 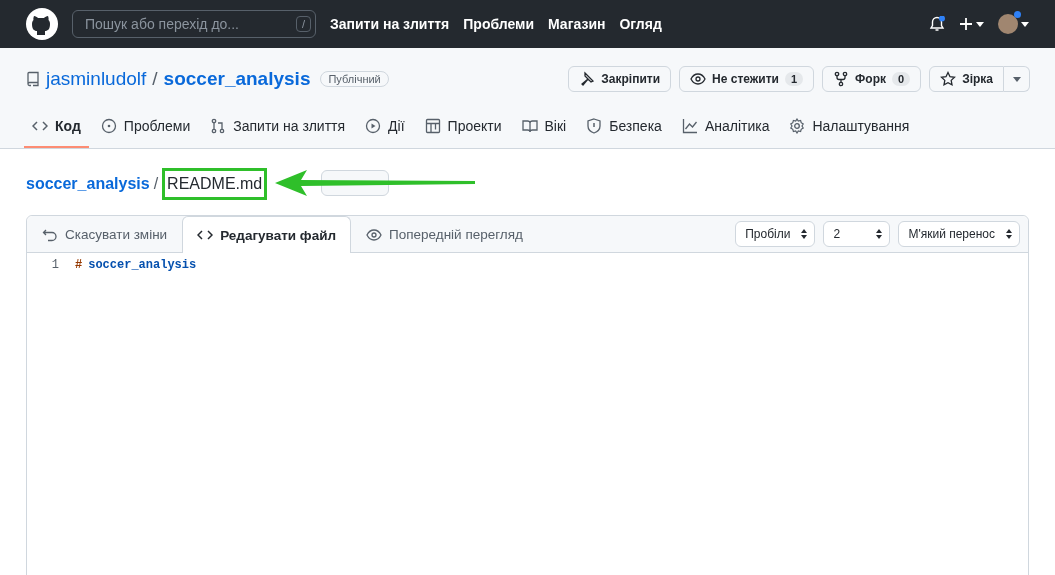 What do you see at coordinates (56, 128) in the screenshot?
I see `repo-tab: Код` at bounding box center [56, 128].